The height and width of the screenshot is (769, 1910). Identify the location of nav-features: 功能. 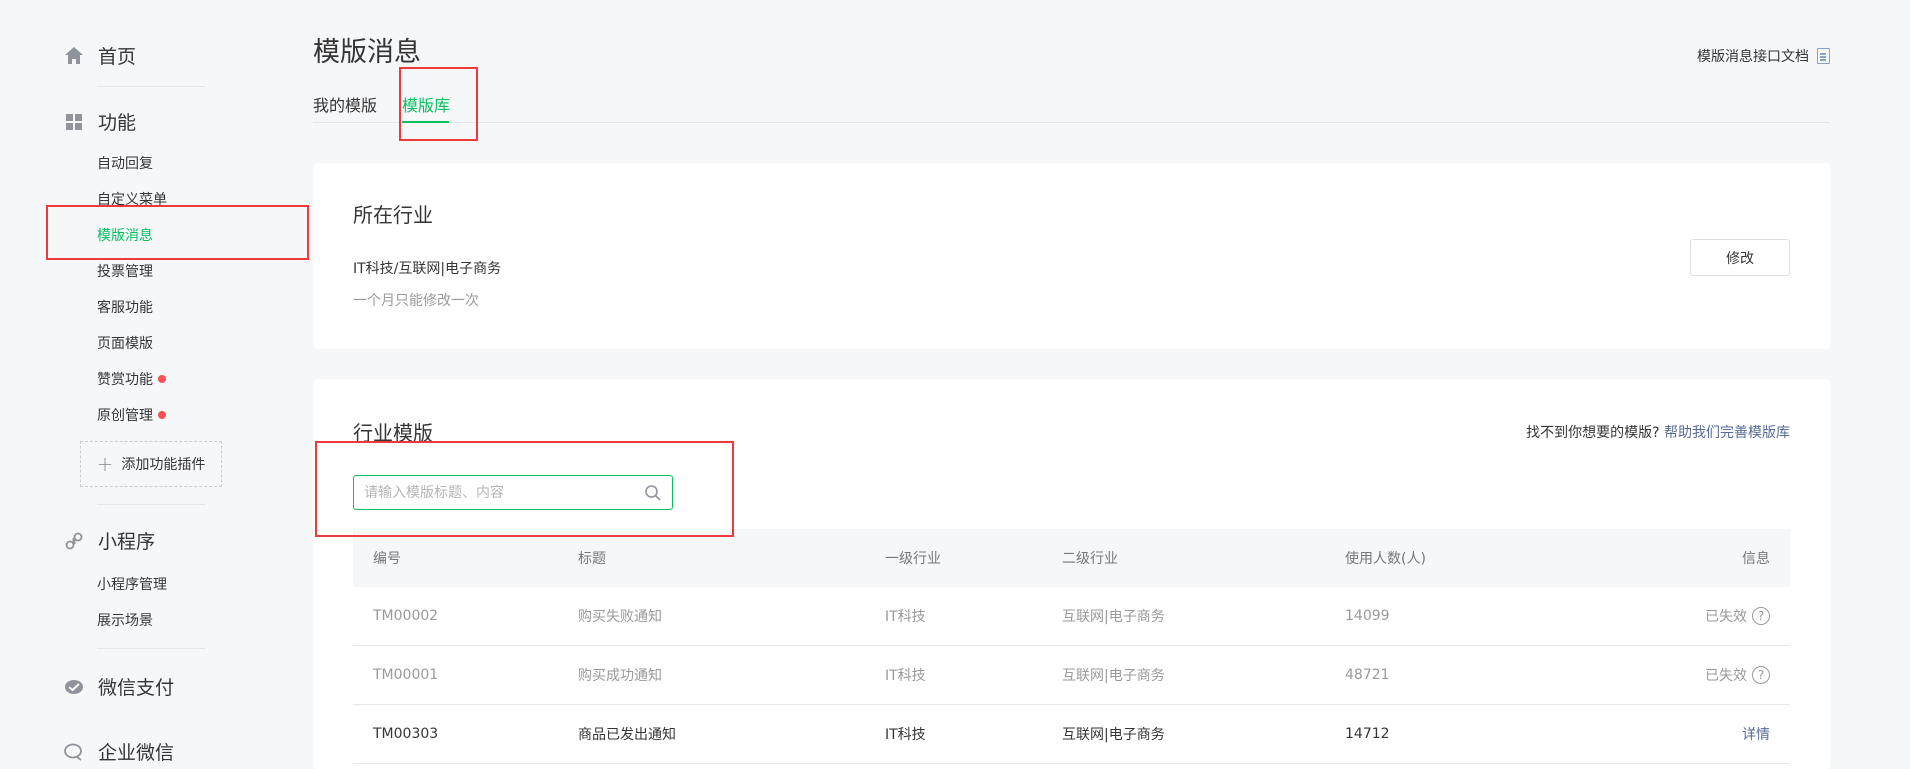
(99, 121).